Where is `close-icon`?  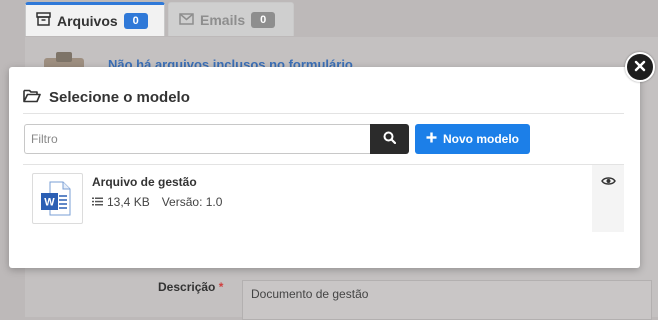 close-icon is located at coordinates (640, 67).